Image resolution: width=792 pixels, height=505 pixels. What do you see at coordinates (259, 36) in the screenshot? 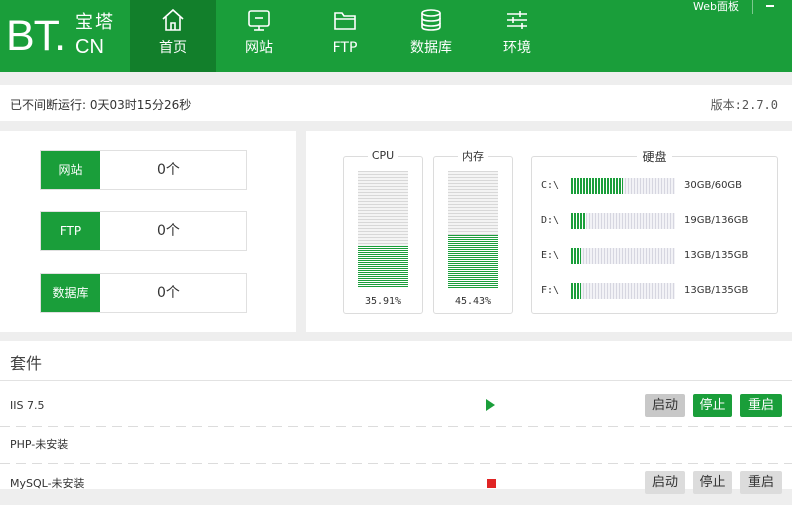
I see `nav-item-website: 网站` at bounding box center [259, 36].